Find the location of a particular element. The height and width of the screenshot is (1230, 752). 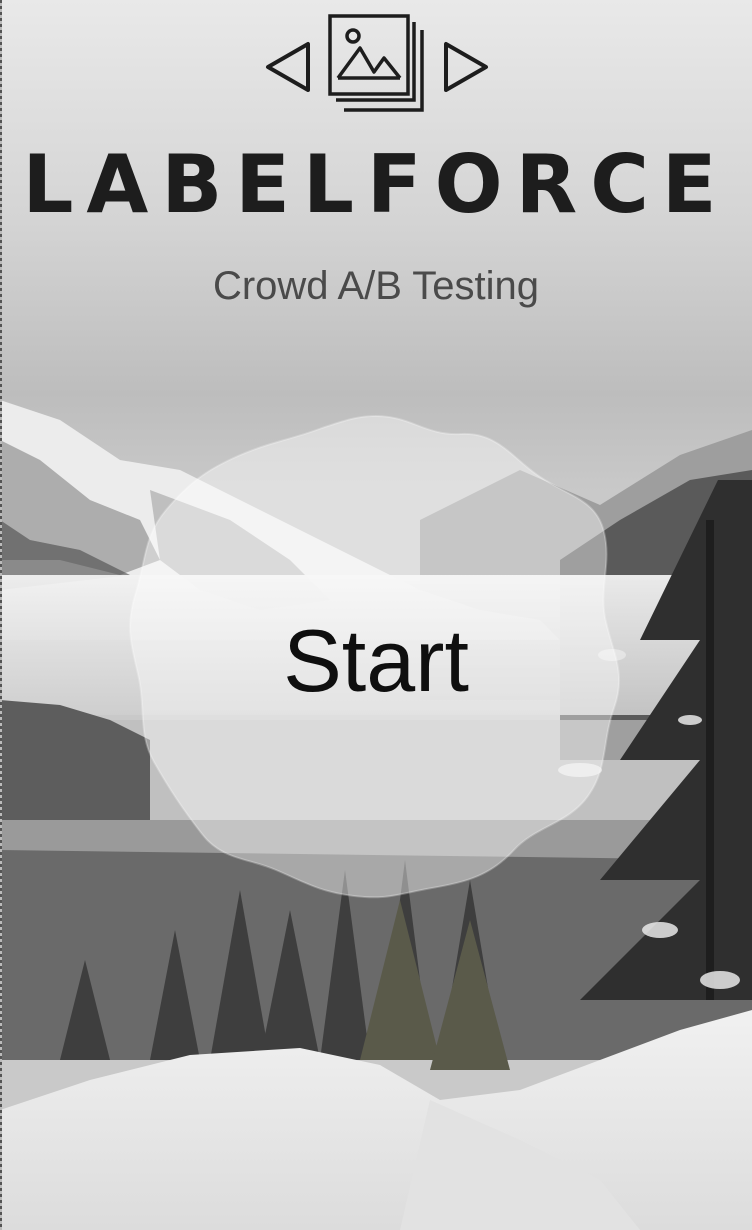

triangle-left-icon is located at coordinates (288, 67).